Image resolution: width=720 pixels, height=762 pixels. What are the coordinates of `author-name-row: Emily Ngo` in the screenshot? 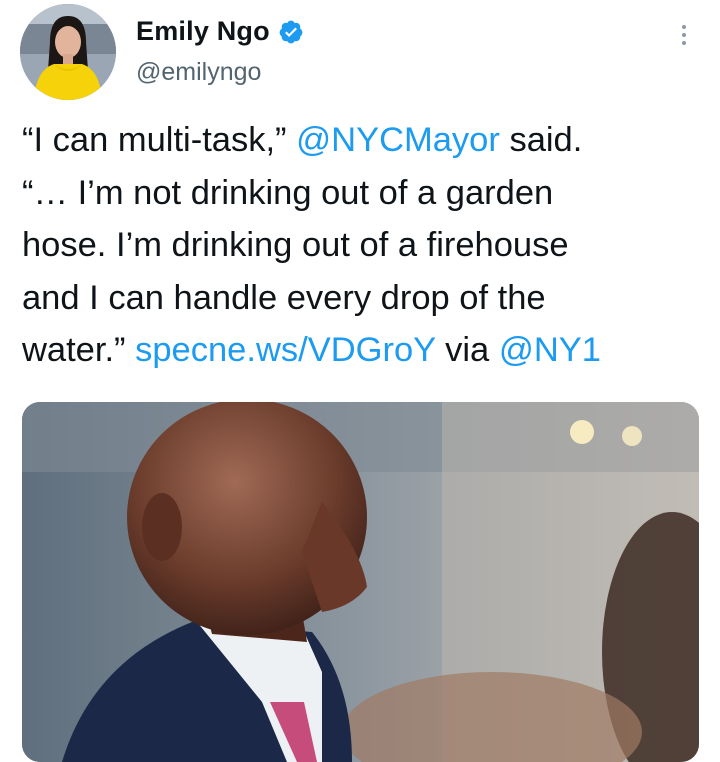 It's located at (220, 31).